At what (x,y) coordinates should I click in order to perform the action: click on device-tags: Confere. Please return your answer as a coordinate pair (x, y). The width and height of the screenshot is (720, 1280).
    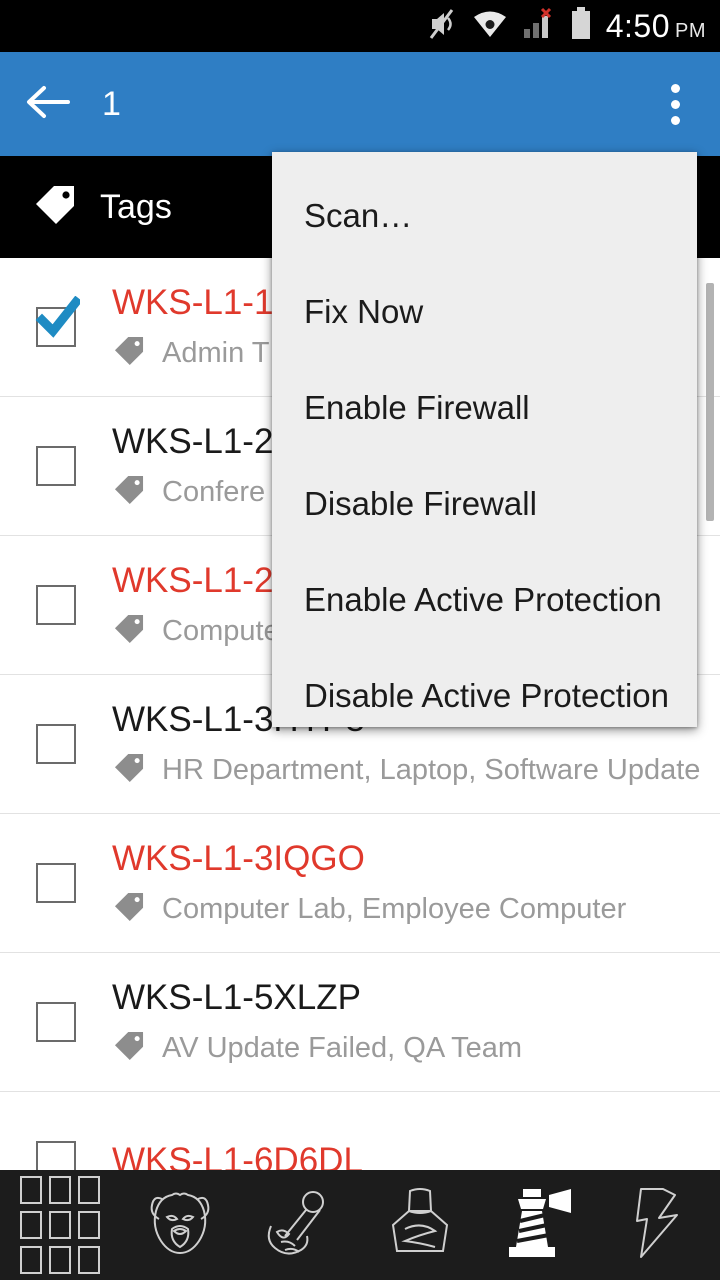
    Looking at the image, I should click on (192, 492).